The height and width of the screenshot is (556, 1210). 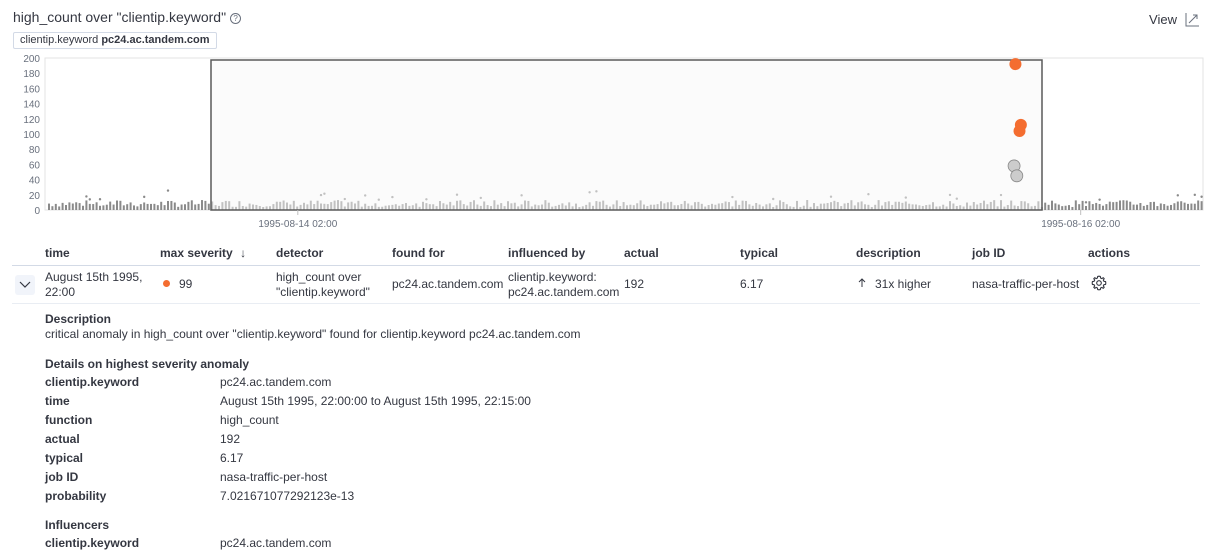 What do you see at coordinates (31, 89) in the screenshot?
I see `y-tick-label: 160` at bounding box center [31, 89].